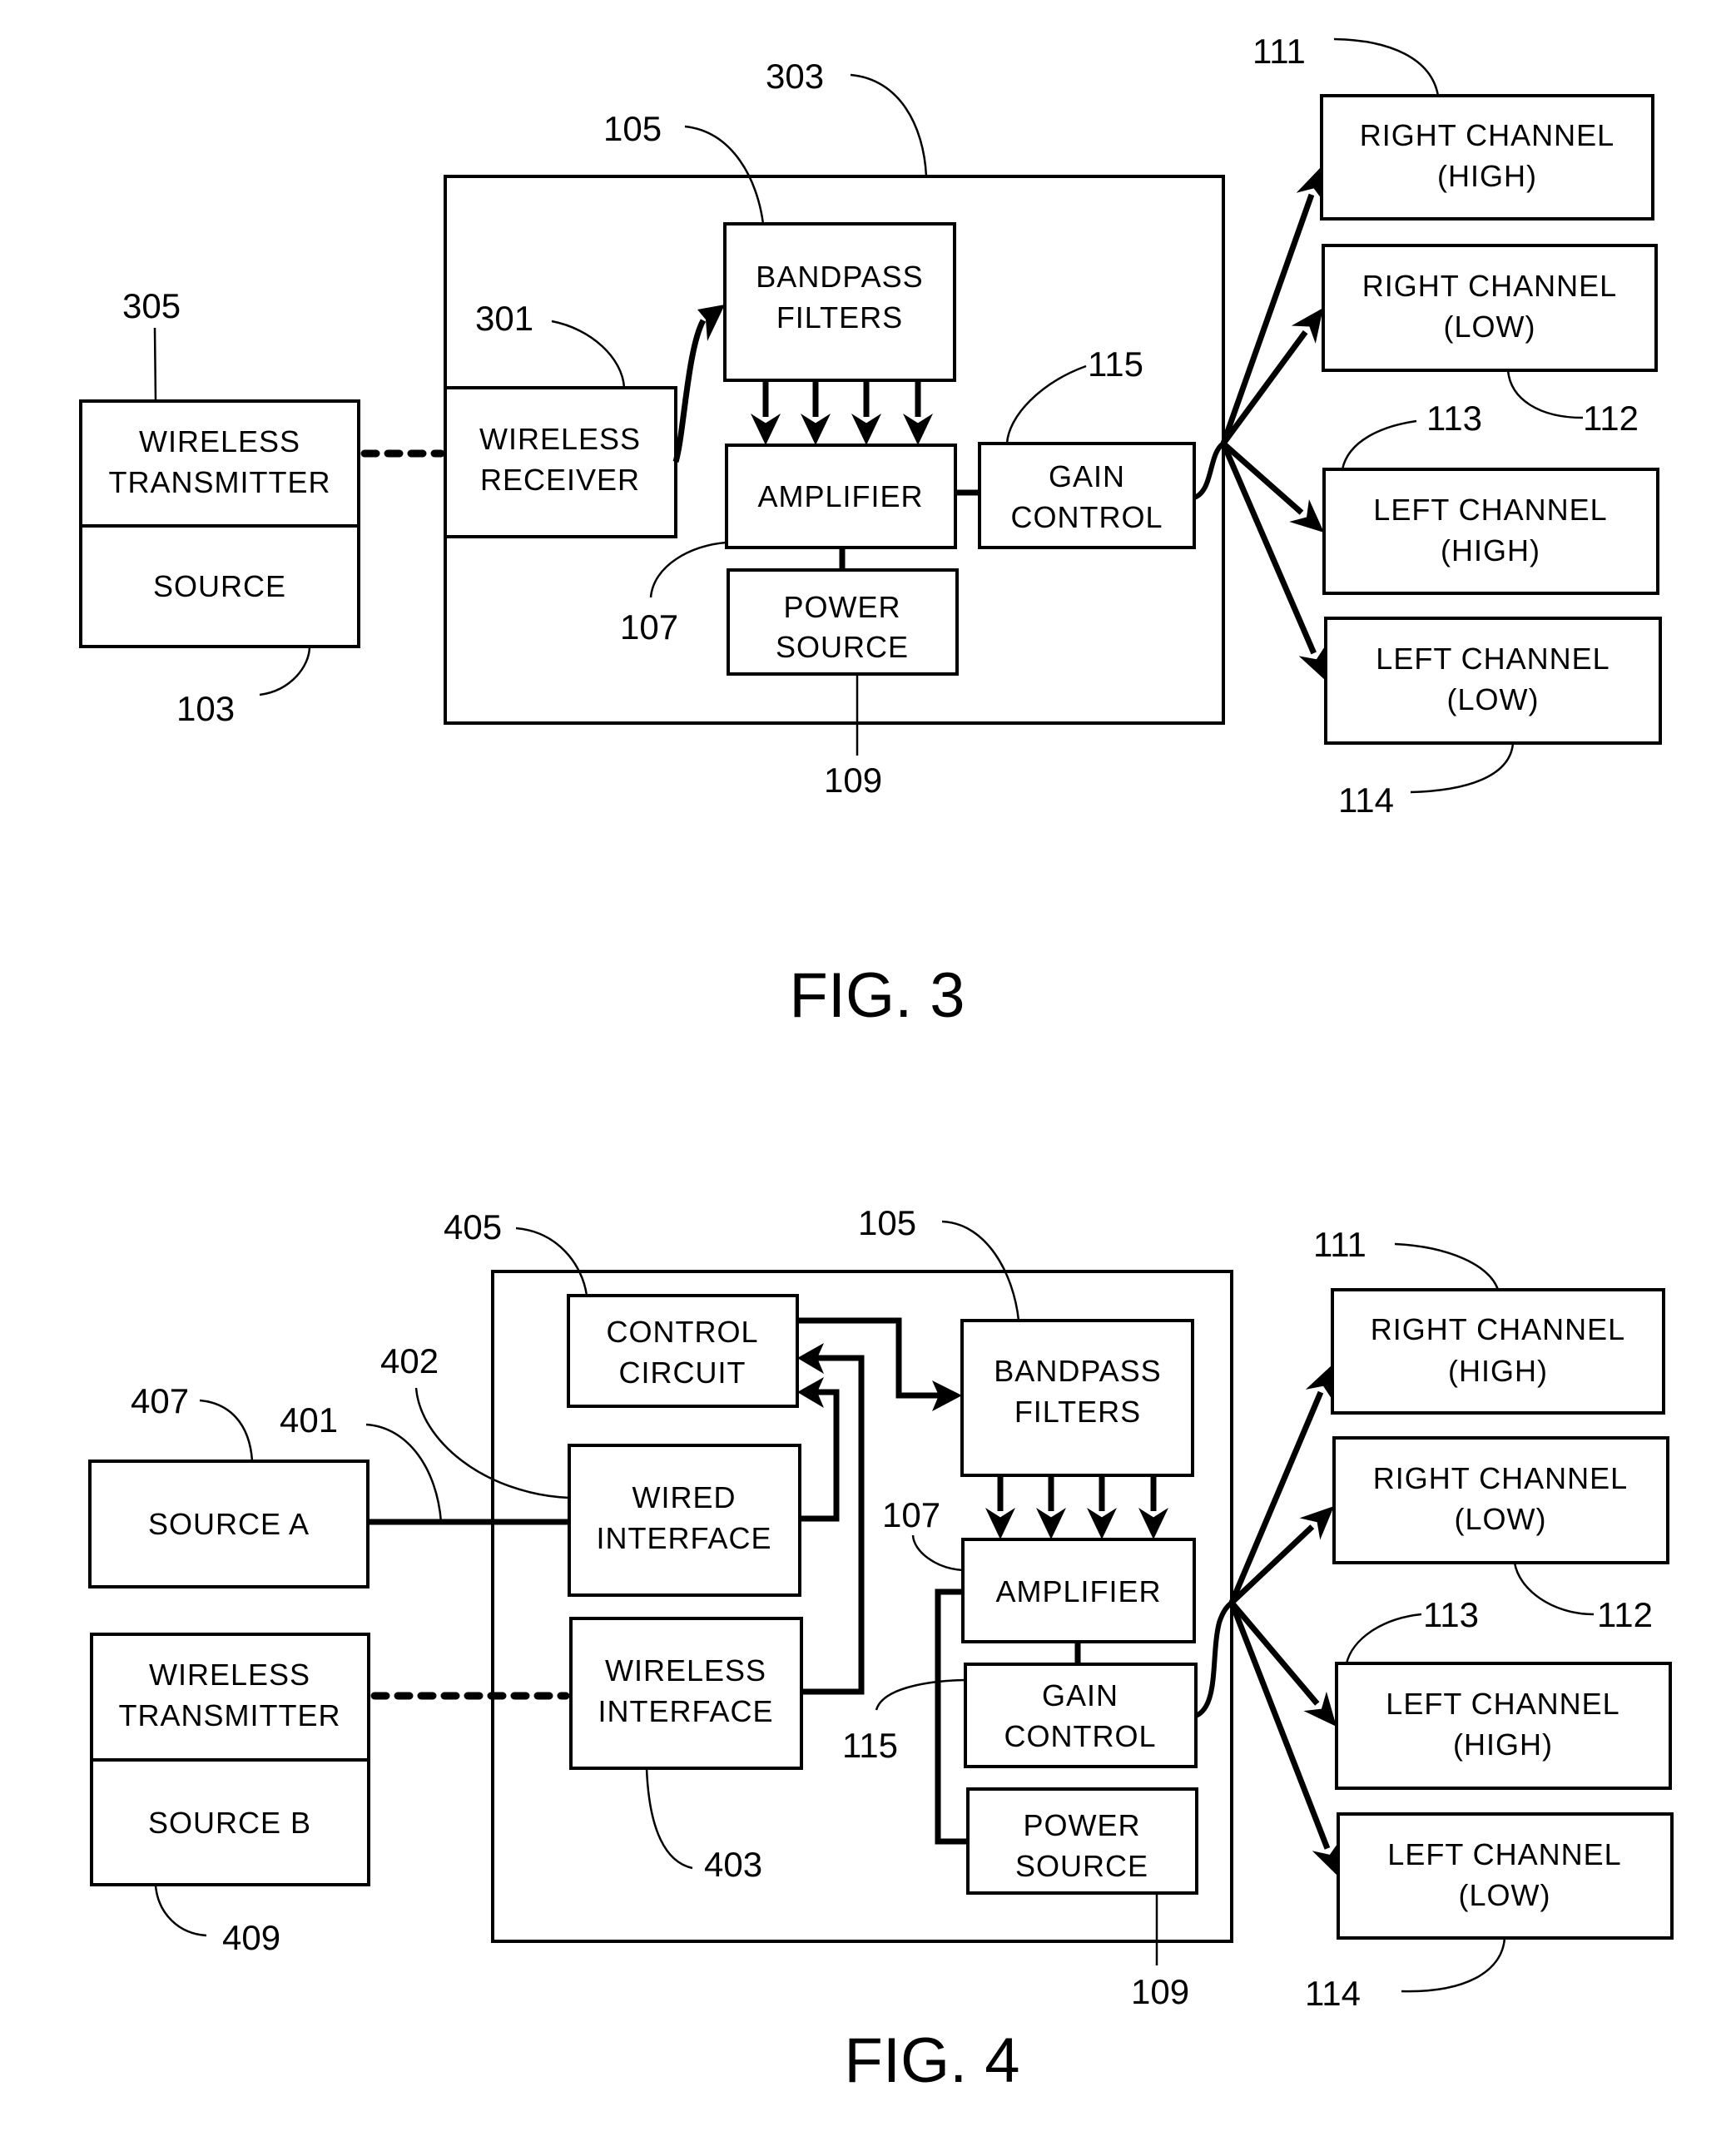 Image resolution: width=1736 pixels, height=2146 pixels. I want to click on fig4-bandpass-line1: BANDPASS, so click(1078, 1371).